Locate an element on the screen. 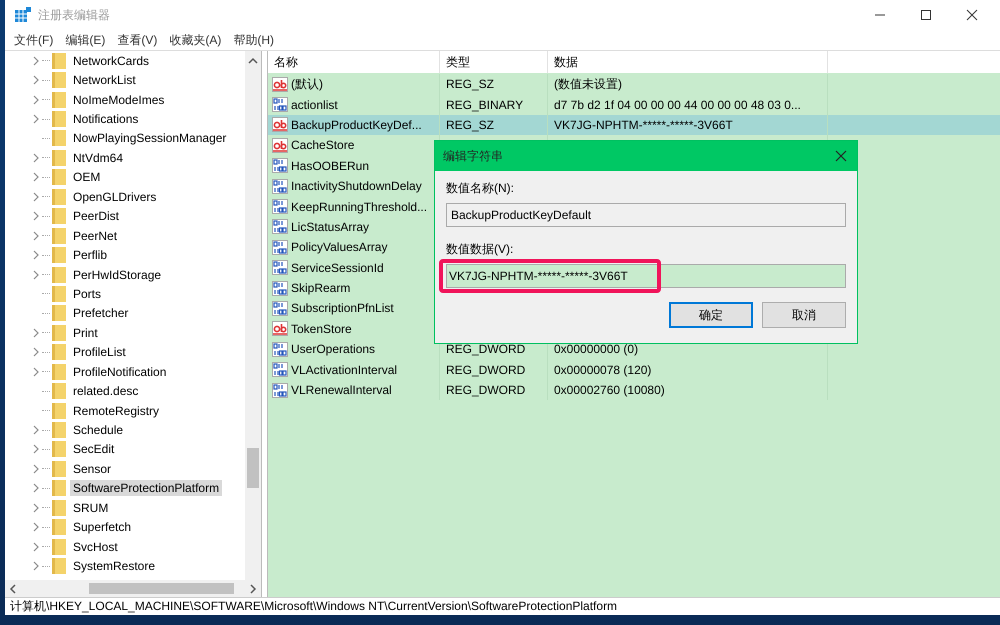 This screenshot has height=625, width=1000. value-name: VLRenewalInterval is located at coordinates (341, 390).